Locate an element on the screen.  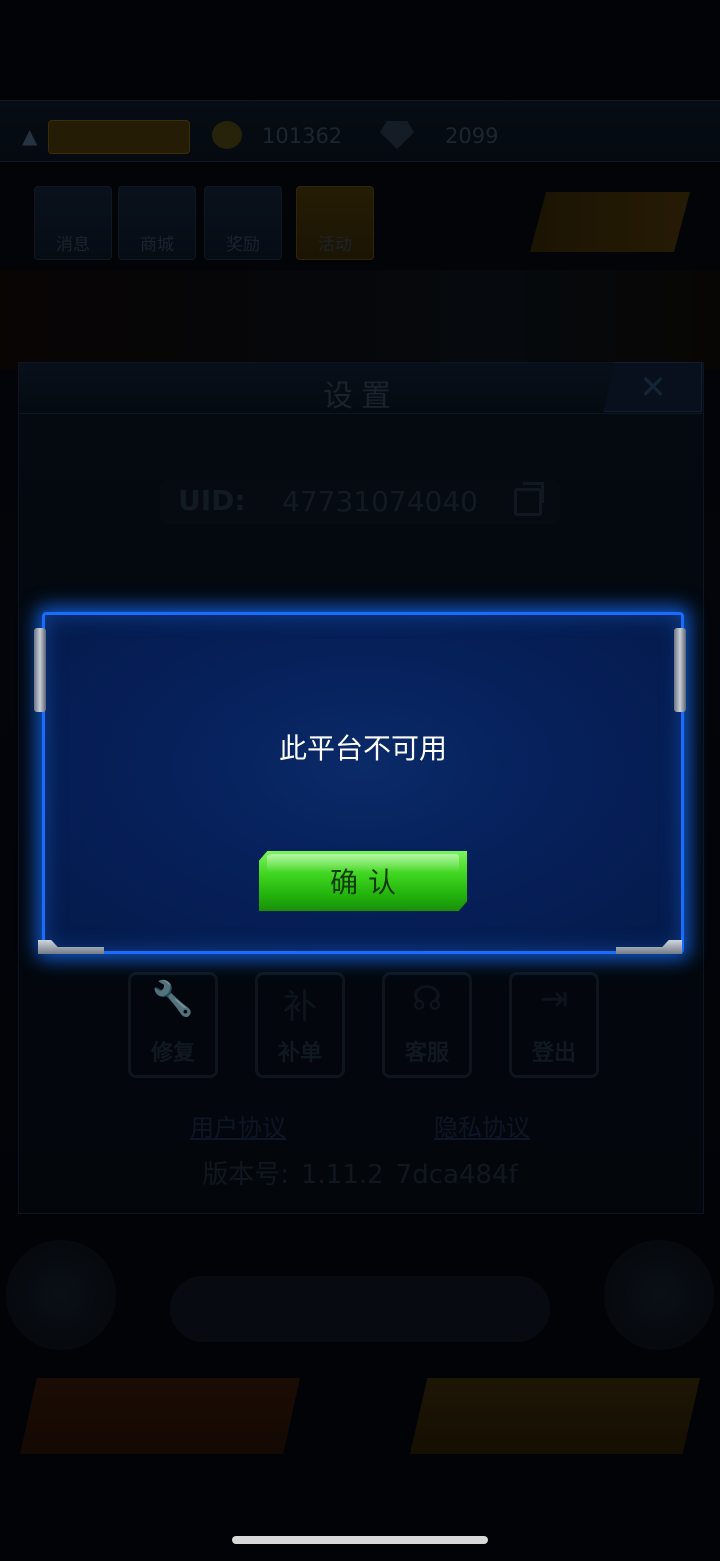
left-bracket-decoration is located at coordinates (40, 670).